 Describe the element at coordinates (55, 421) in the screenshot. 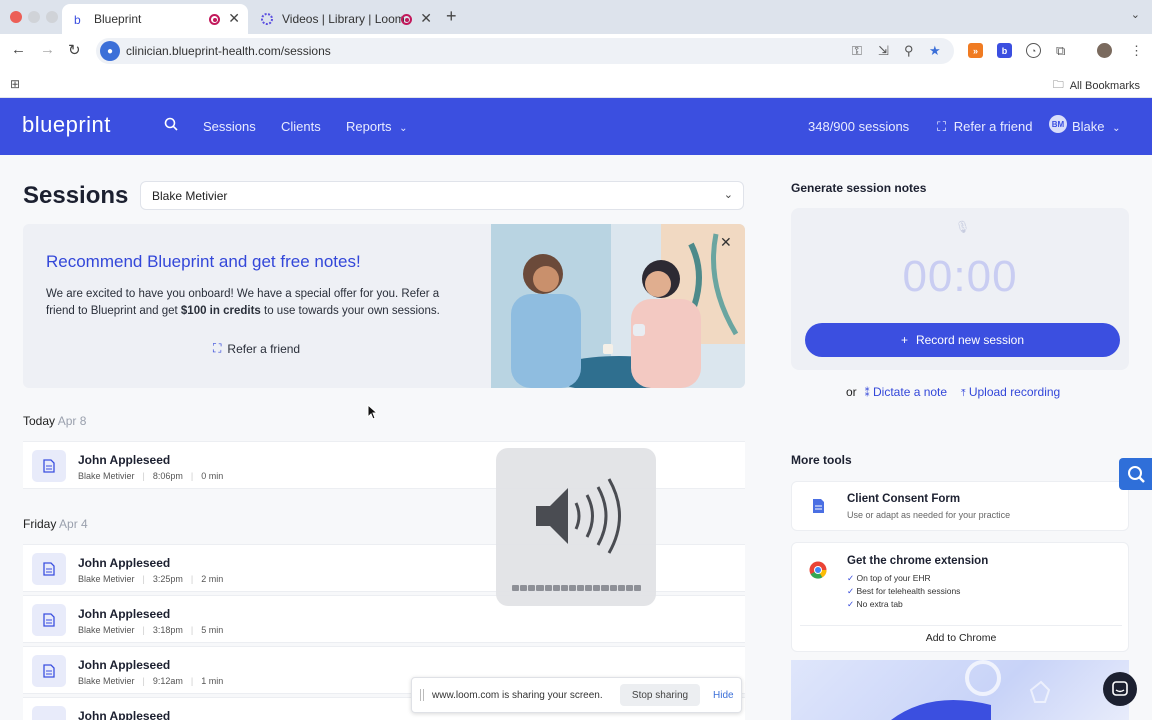

I see `day-heading-today: Today Apr 8` at that location.